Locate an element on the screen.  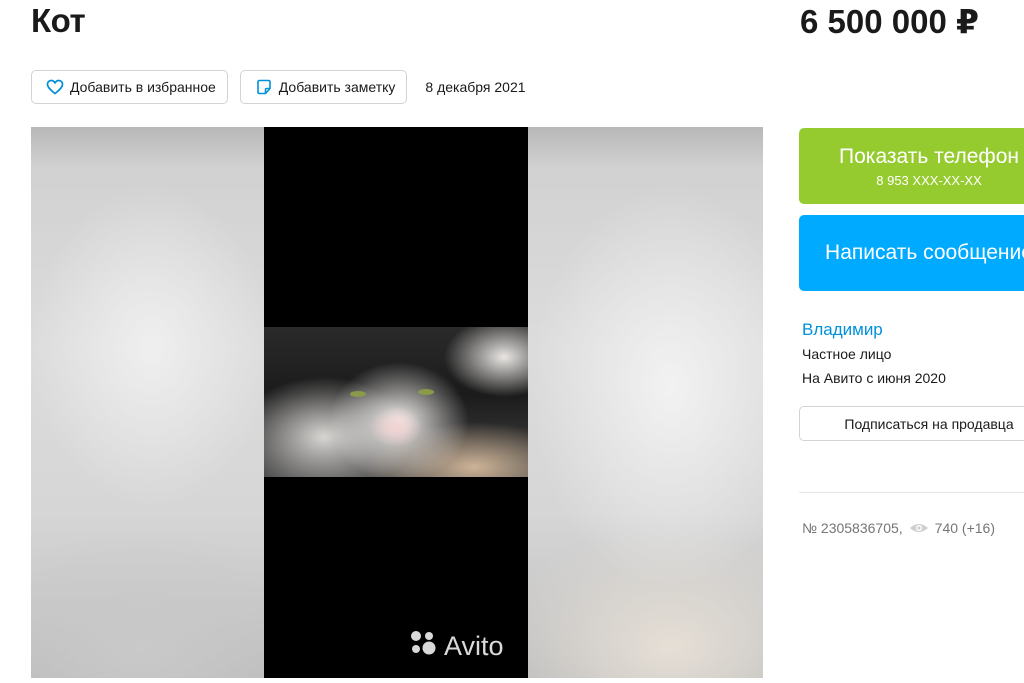
masked-phone-number: 8 953 XXX-XX-XX is located at coordinates (929, 180).